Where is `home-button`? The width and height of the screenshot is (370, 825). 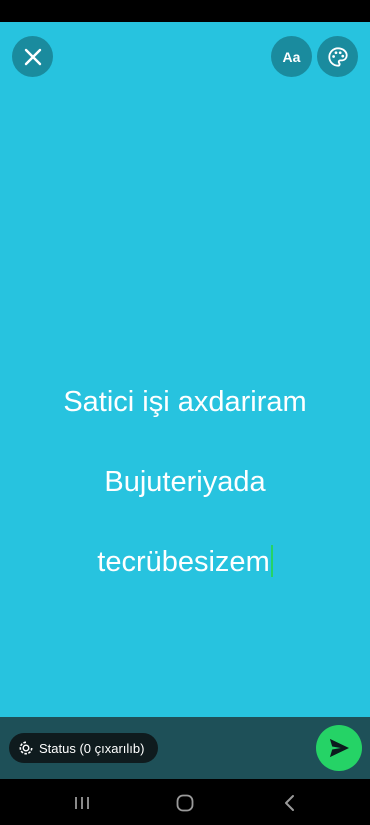 home-button is located at coordinates (185, 803).